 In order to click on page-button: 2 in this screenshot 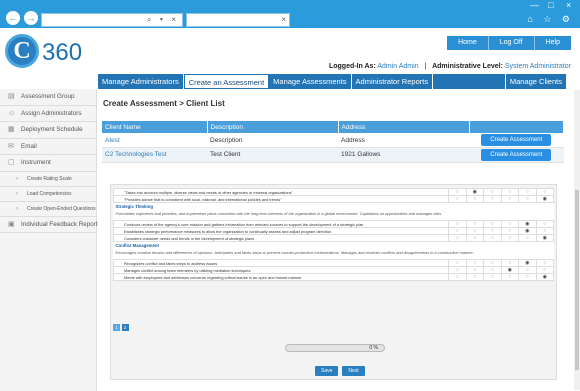, I will do `click(125, 327)`.